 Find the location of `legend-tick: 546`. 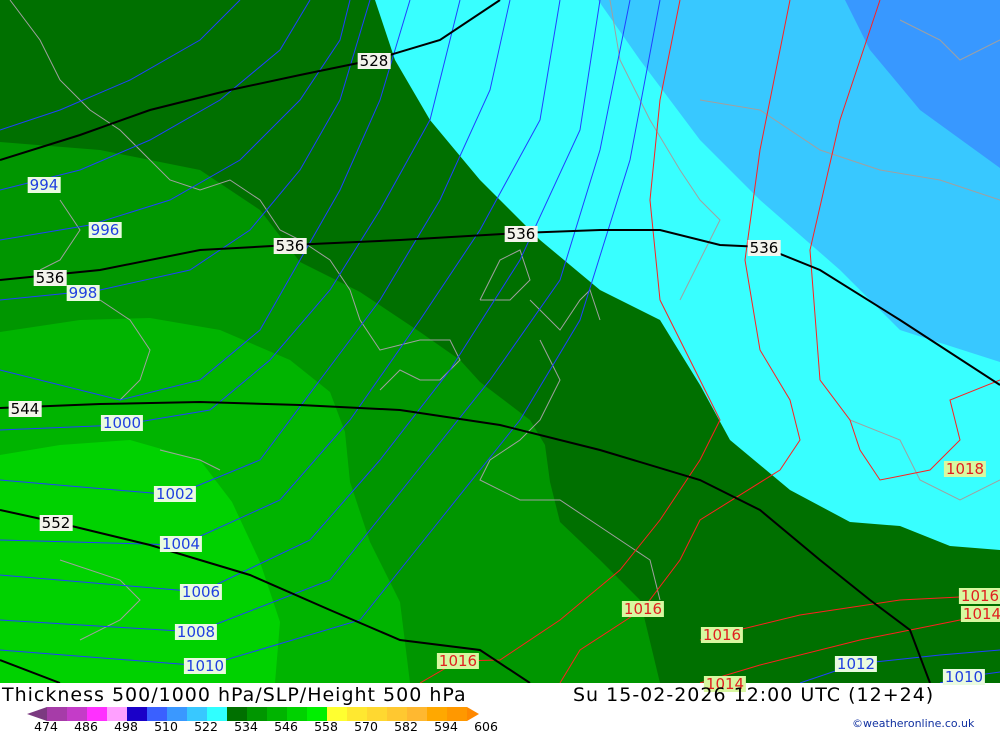

legend-tick: 546 is located at coordinates (286, 726).